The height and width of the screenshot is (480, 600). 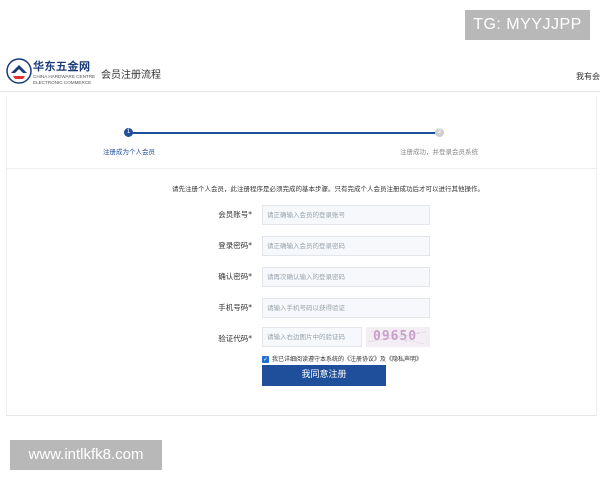 I want to click on captcha-label: 验证代码*, so click(x=235, y=338).